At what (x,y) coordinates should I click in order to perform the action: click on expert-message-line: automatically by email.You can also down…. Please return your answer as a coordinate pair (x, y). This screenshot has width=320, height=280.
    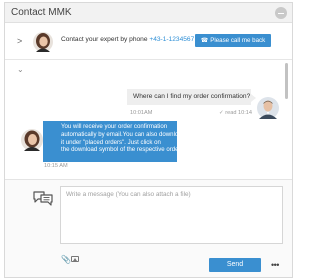
    Looking at the image, I should click on (123, 134).